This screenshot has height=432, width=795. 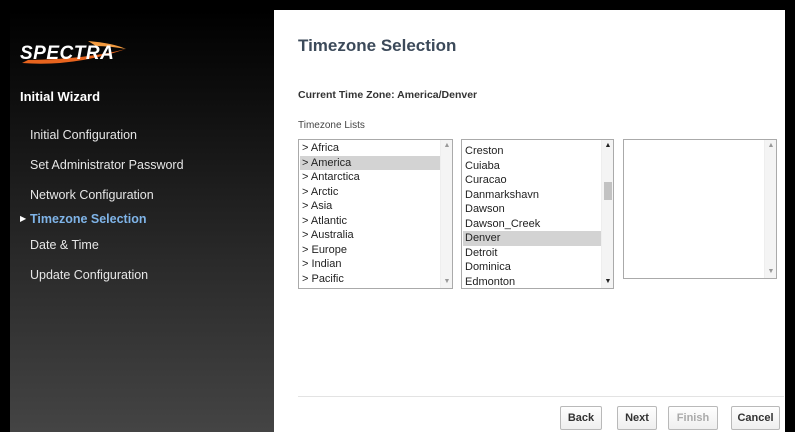 I want to click on list-item: > Europe, so click(x=370, y=250).